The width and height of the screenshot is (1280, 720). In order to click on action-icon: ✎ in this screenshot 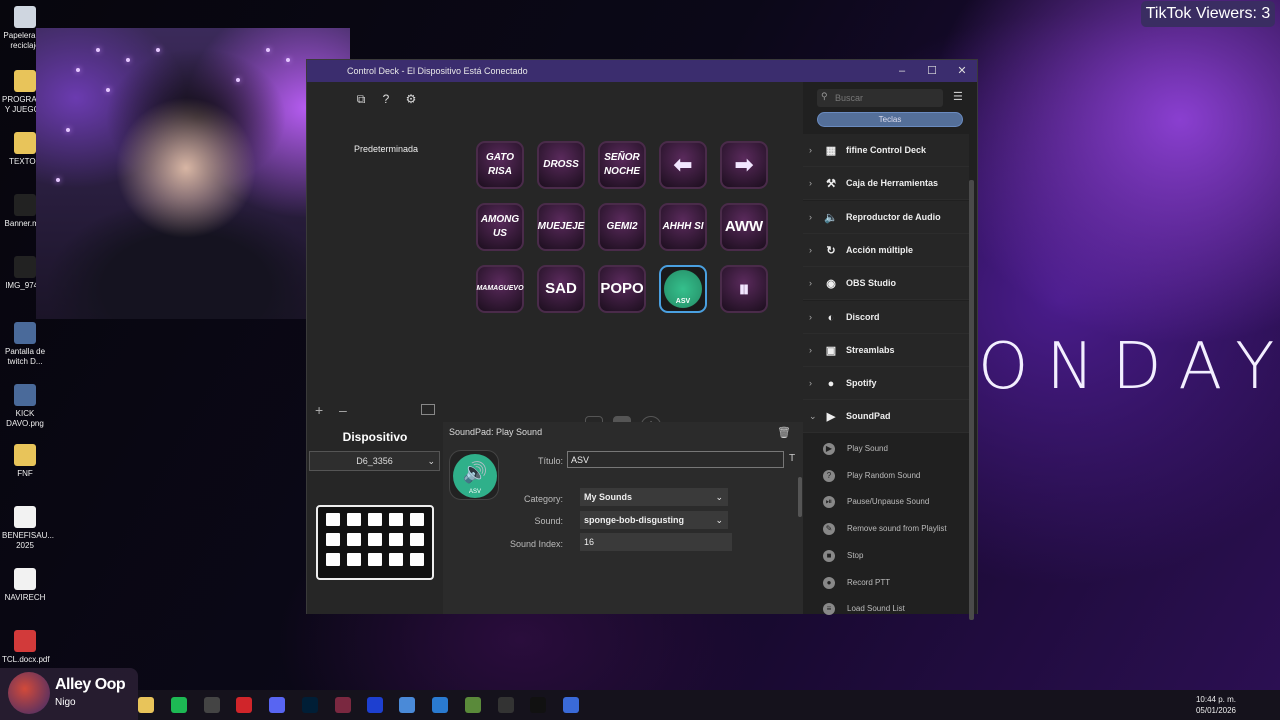, I will do `click(829, 529)`.